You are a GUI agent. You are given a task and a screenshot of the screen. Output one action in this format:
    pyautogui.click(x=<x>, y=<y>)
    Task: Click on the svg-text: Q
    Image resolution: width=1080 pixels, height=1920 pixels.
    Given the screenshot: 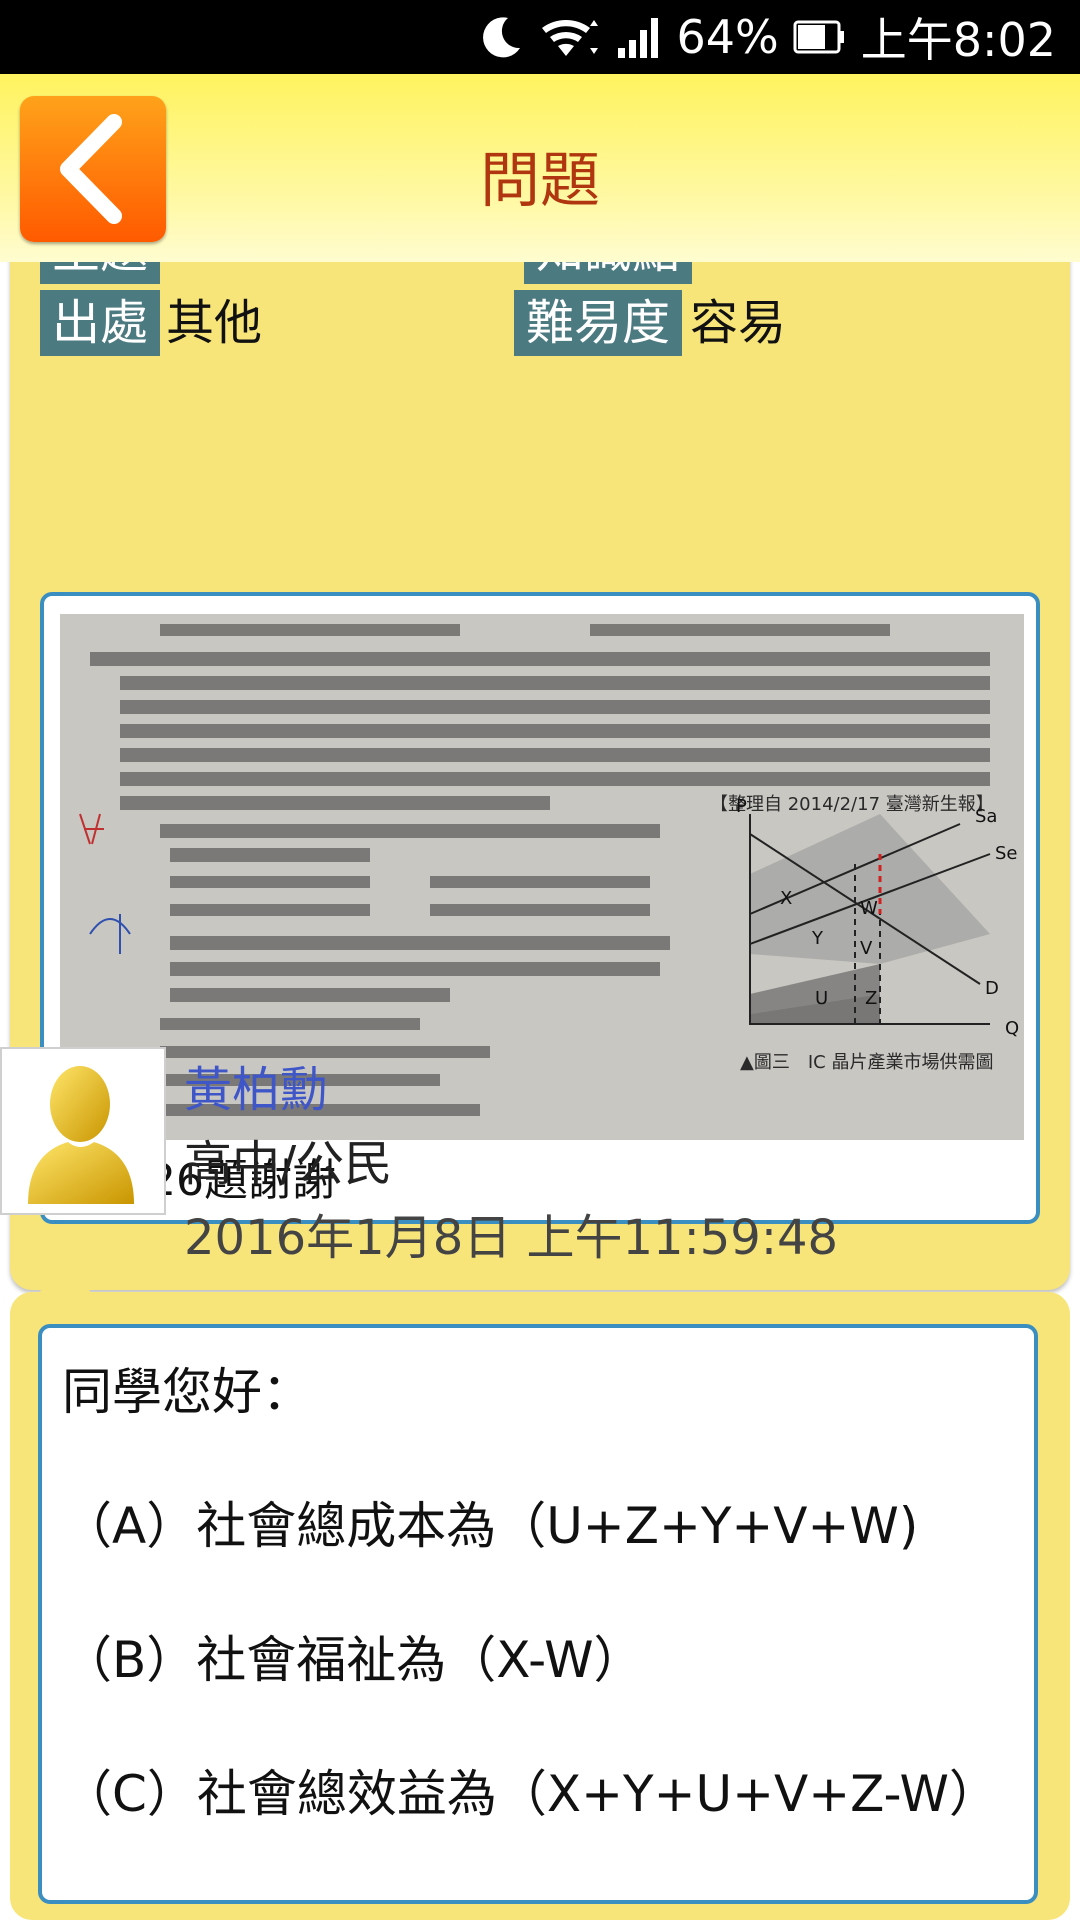 What is the action you would take?
    pyautogui.click(x=1012, y=1028)
    